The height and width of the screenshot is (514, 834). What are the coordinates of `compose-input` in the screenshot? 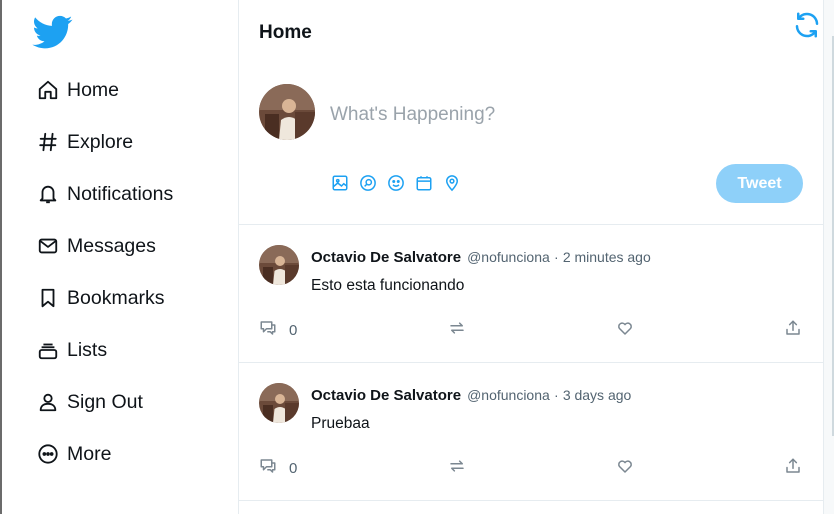 It's located at (510, 115).